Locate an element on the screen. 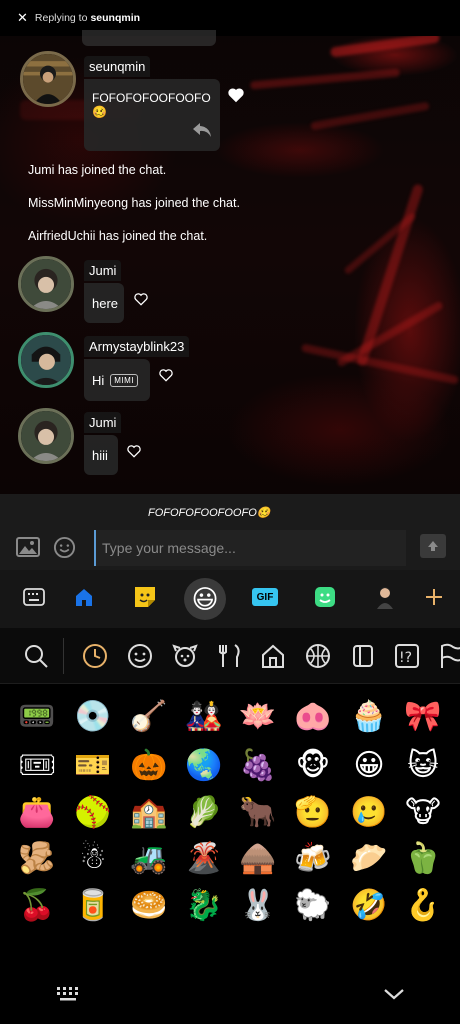  sports-ball-icon is located at coordinates (318, 656).